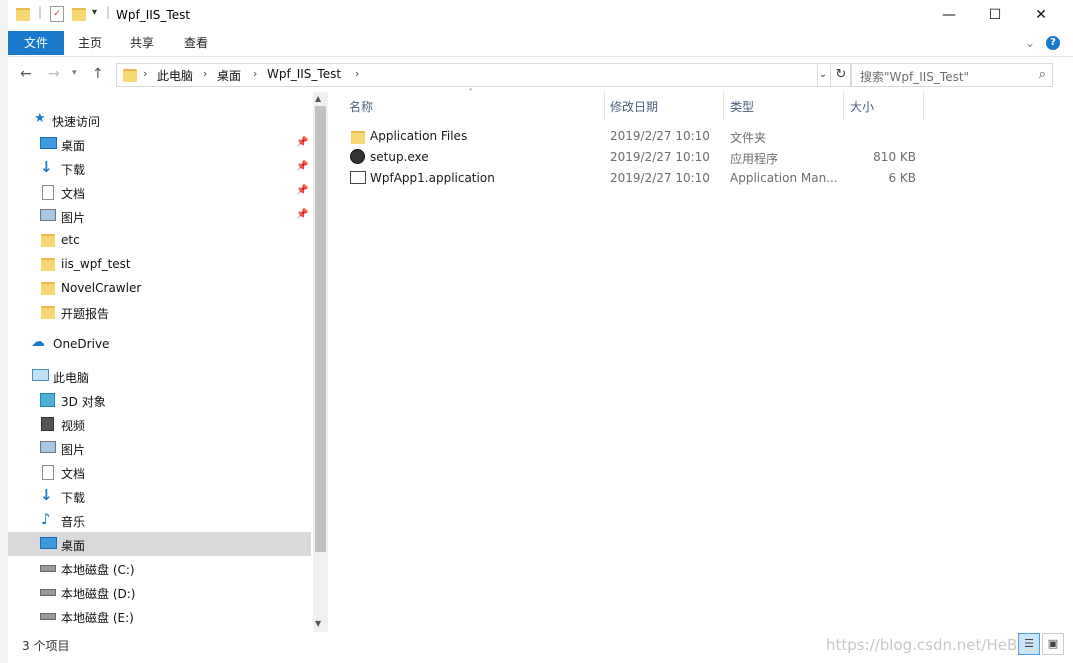 The image size is (1073, 663). I want to click on up-arrow-icon: ↑, so click(98, 74).